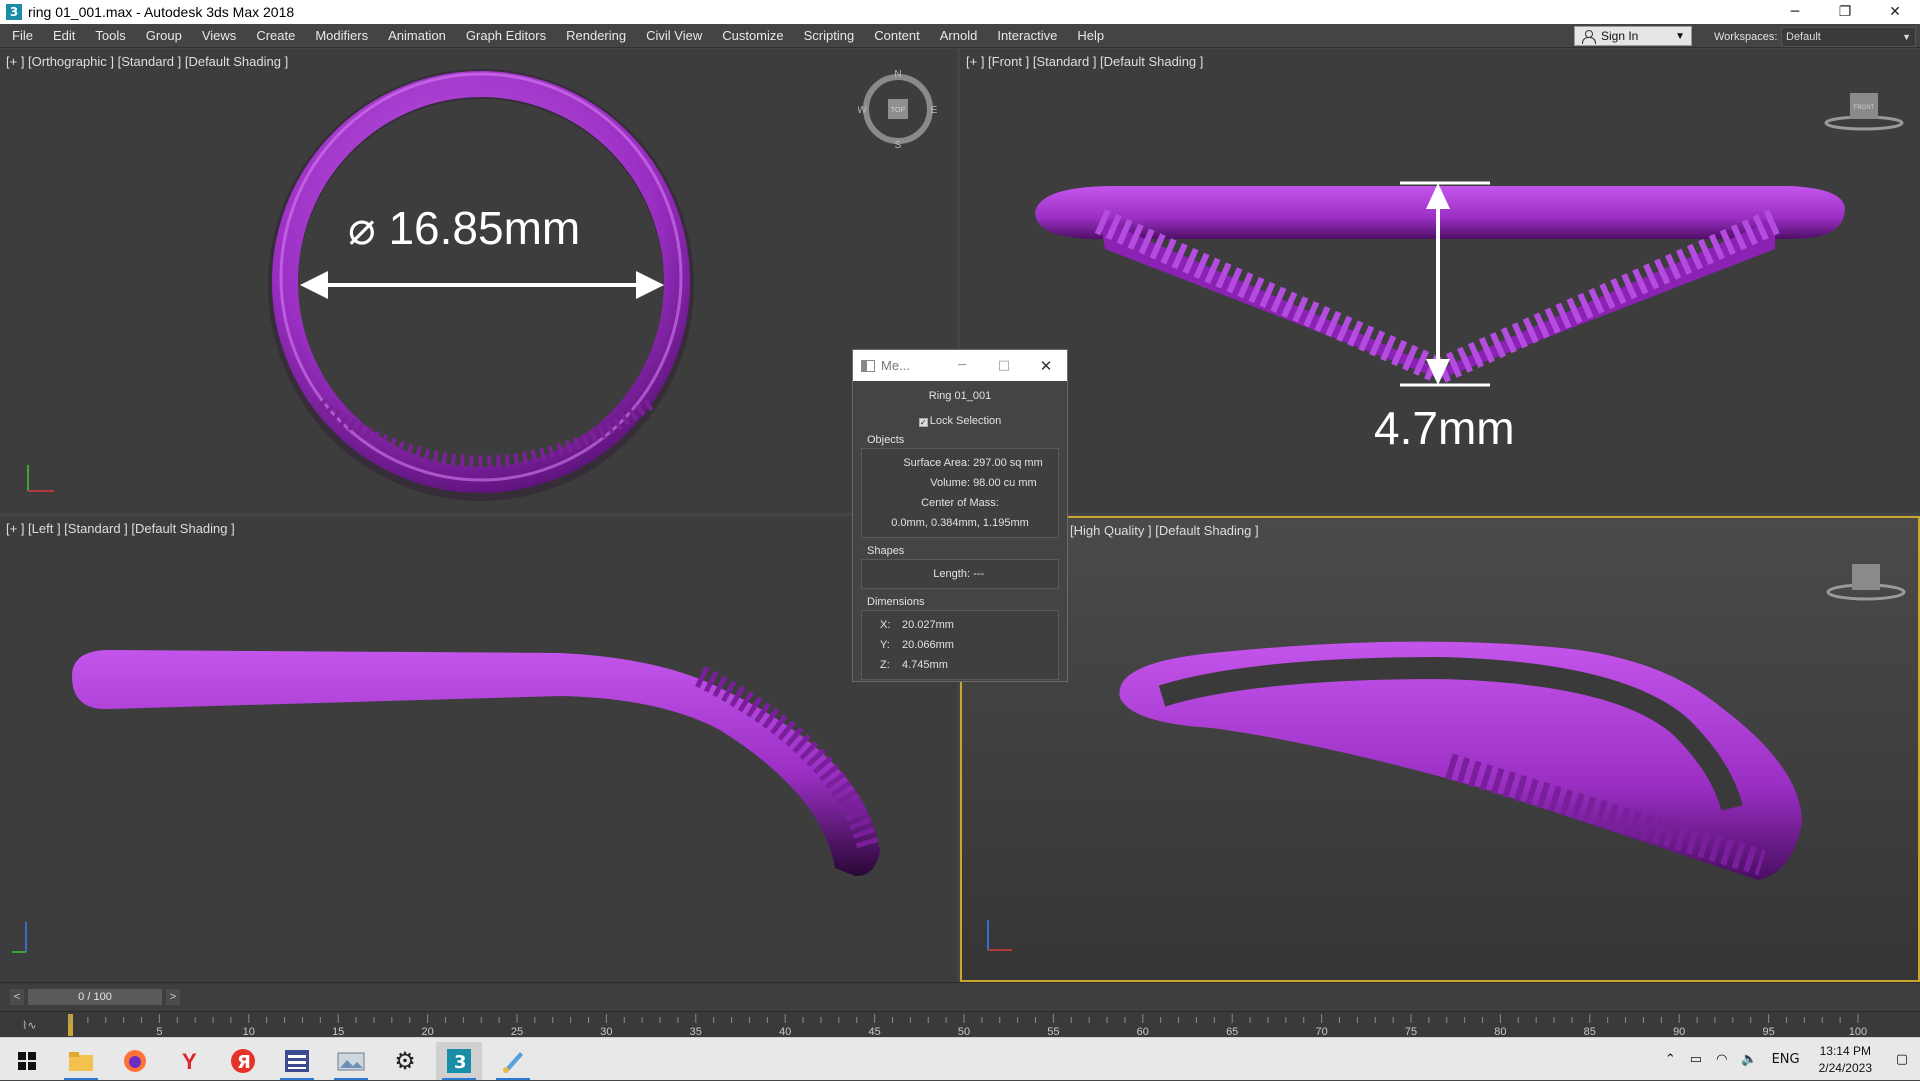  What do you see at coordinates (1721, 1059) in the screenshot?
I see `wifi-icon: ◠` at bounding box center [1721, 1059].